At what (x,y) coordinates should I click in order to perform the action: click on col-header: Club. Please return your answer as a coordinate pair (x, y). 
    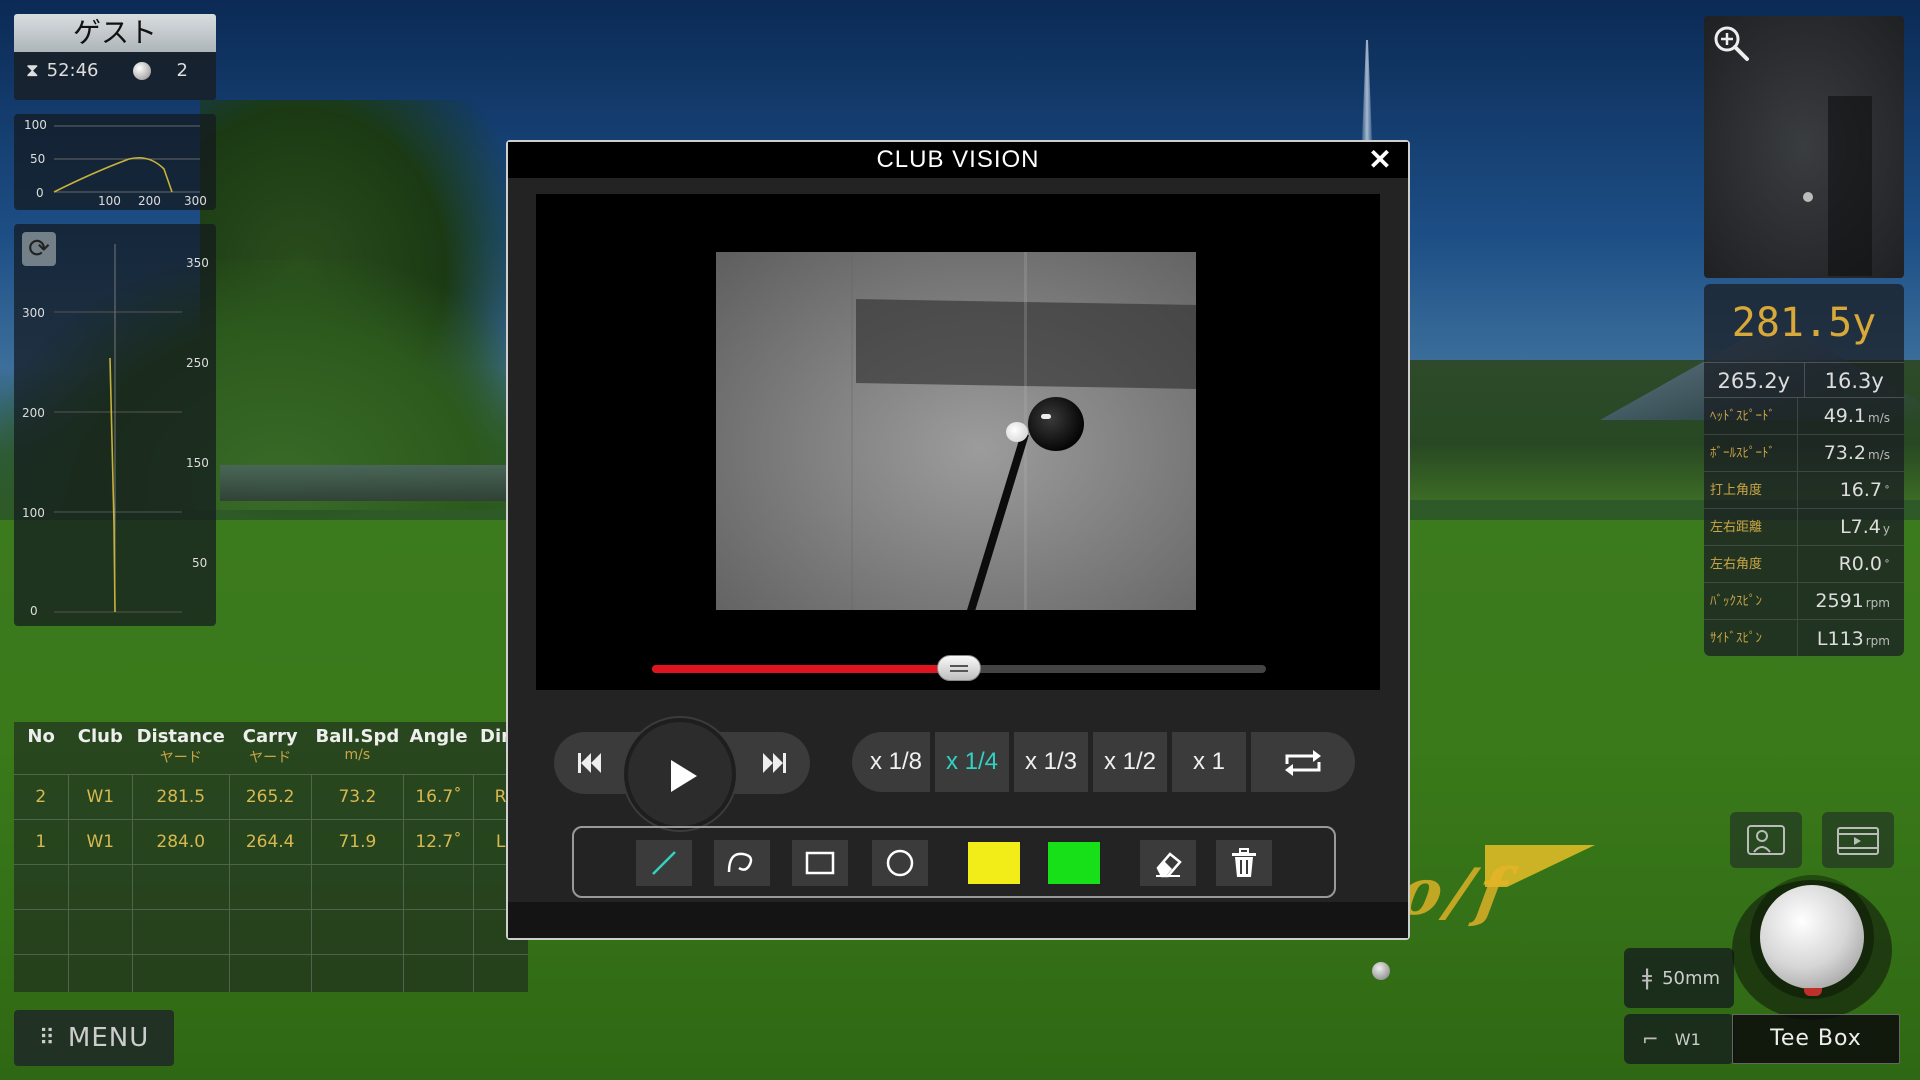
    Looking at the image, I should click on (100, 736).